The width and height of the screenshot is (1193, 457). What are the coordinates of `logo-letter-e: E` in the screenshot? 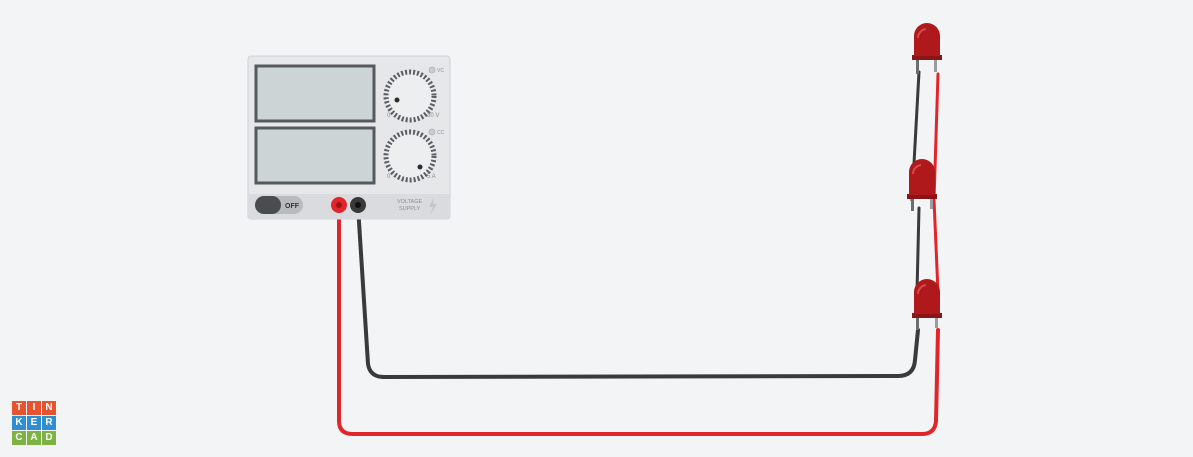 It's located at (34, 423).